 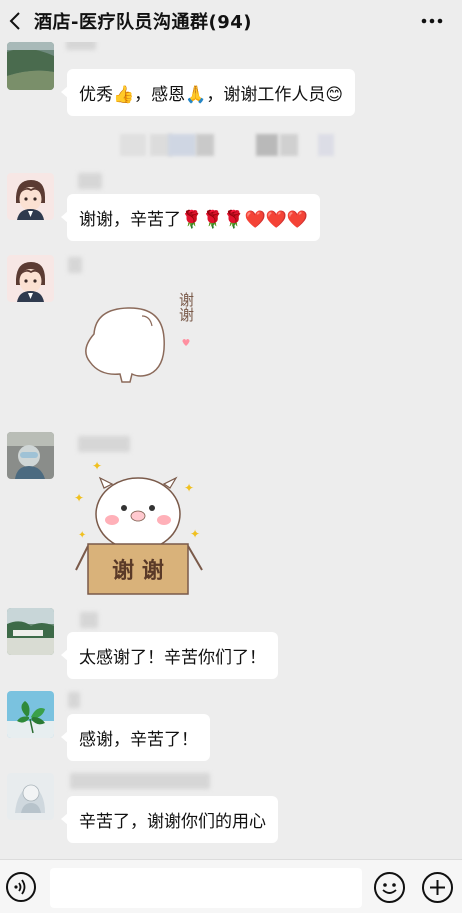 I want to click on message-bubble: 辛苦了，谢谢你们的用心, so click(x=169, y=819).